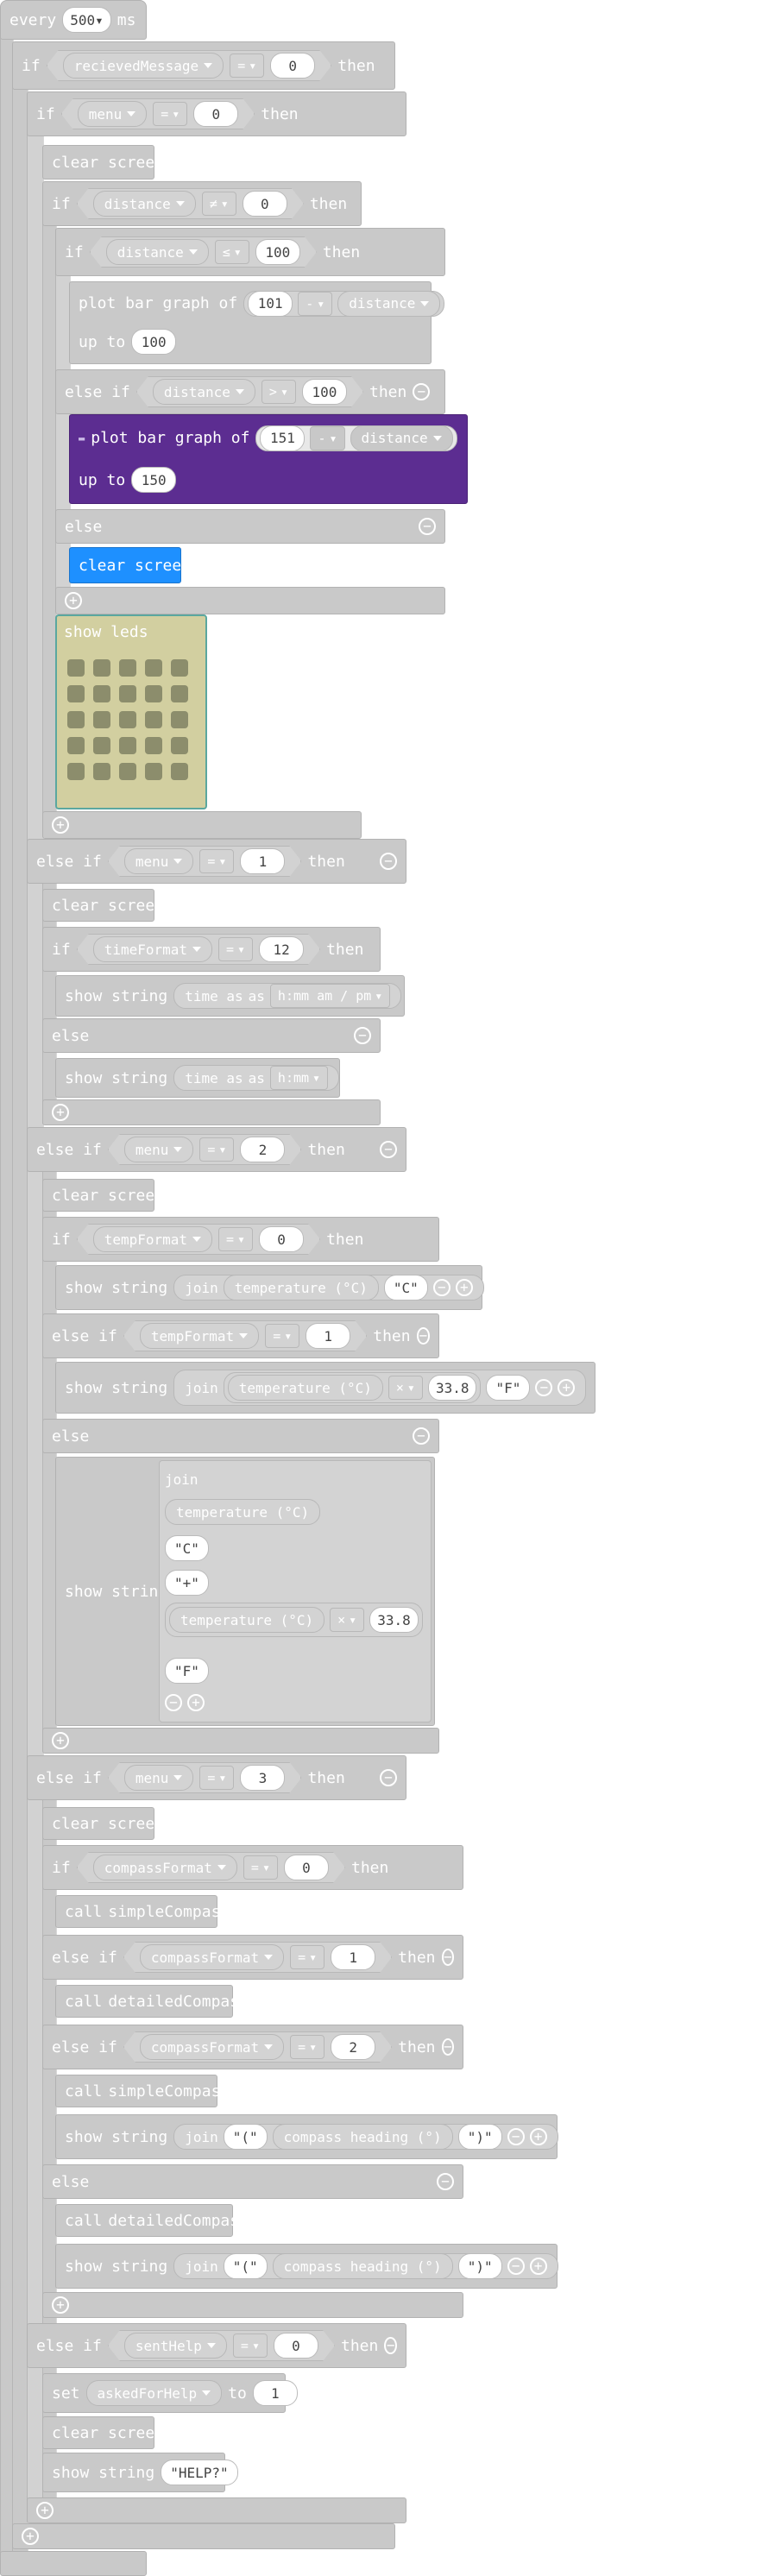 This screenshot has width=775, height=2576. I want to click on show-string-time-12-block: show string time as as h:mm am / pm ▾, so click(230, 996).